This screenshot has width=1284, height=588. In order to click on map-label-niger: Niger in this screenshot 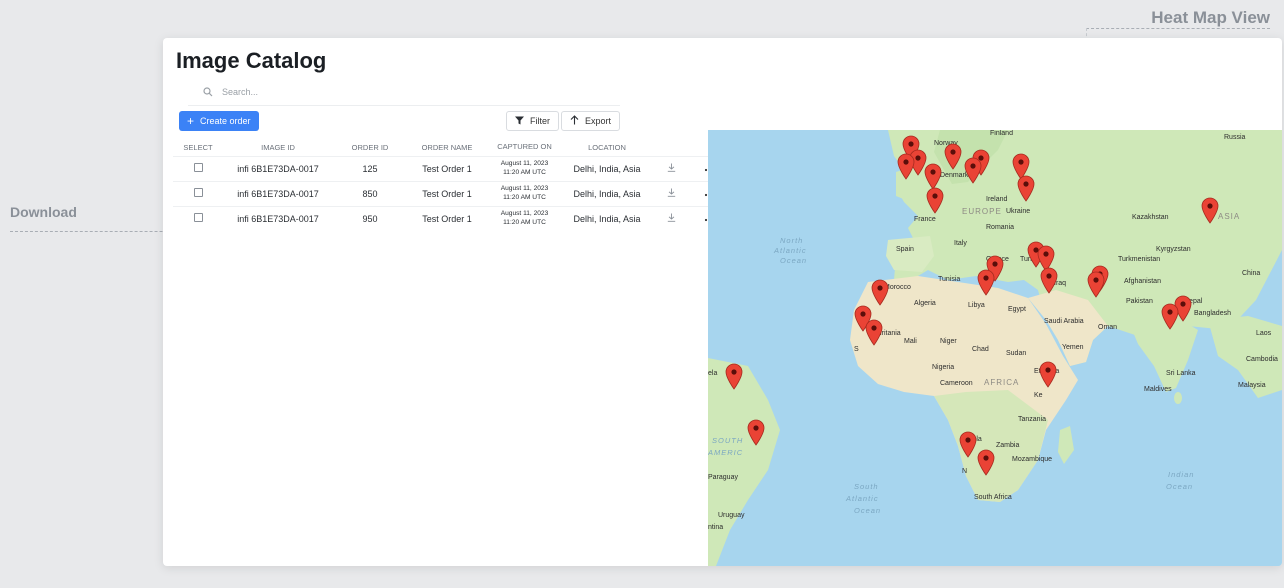, I will do `click(948, 341)`.